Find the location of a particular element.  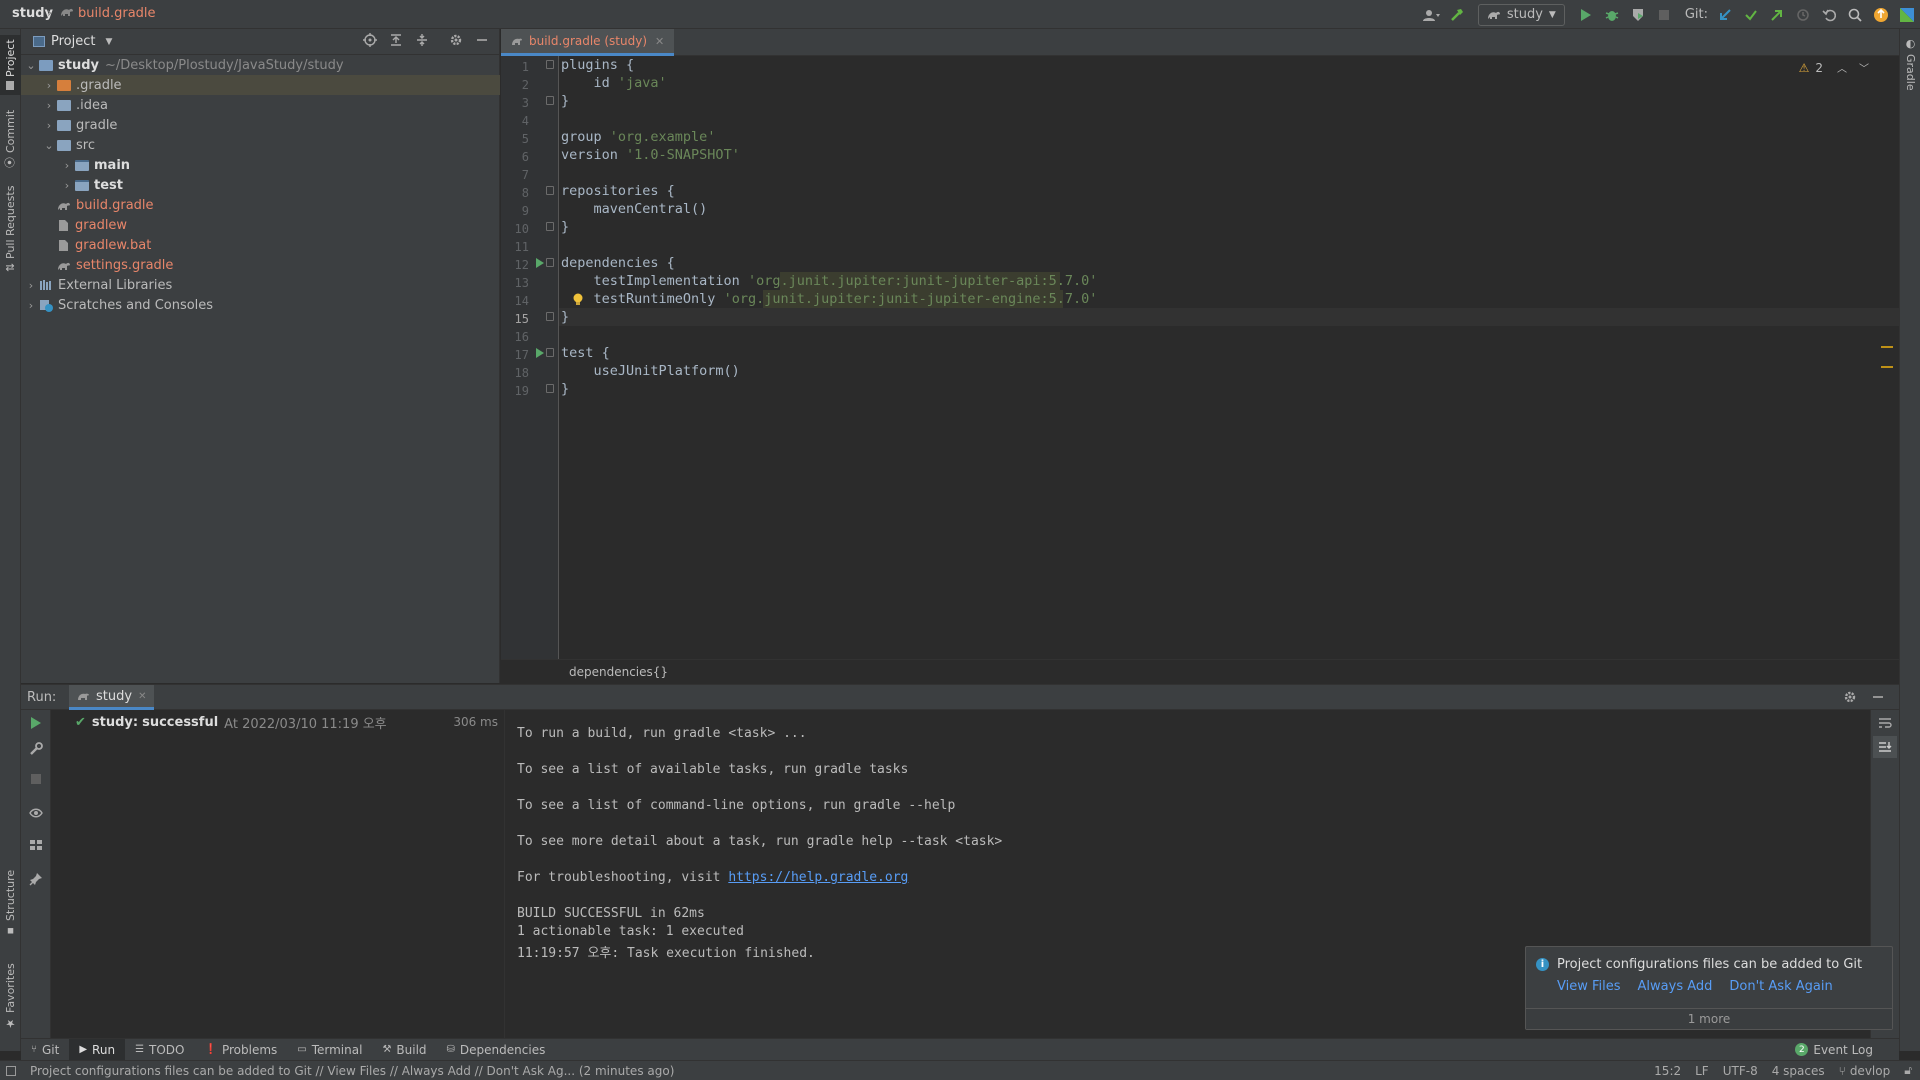

tree-item: › Scratches and Consoles is located at coordinates (260, 305).